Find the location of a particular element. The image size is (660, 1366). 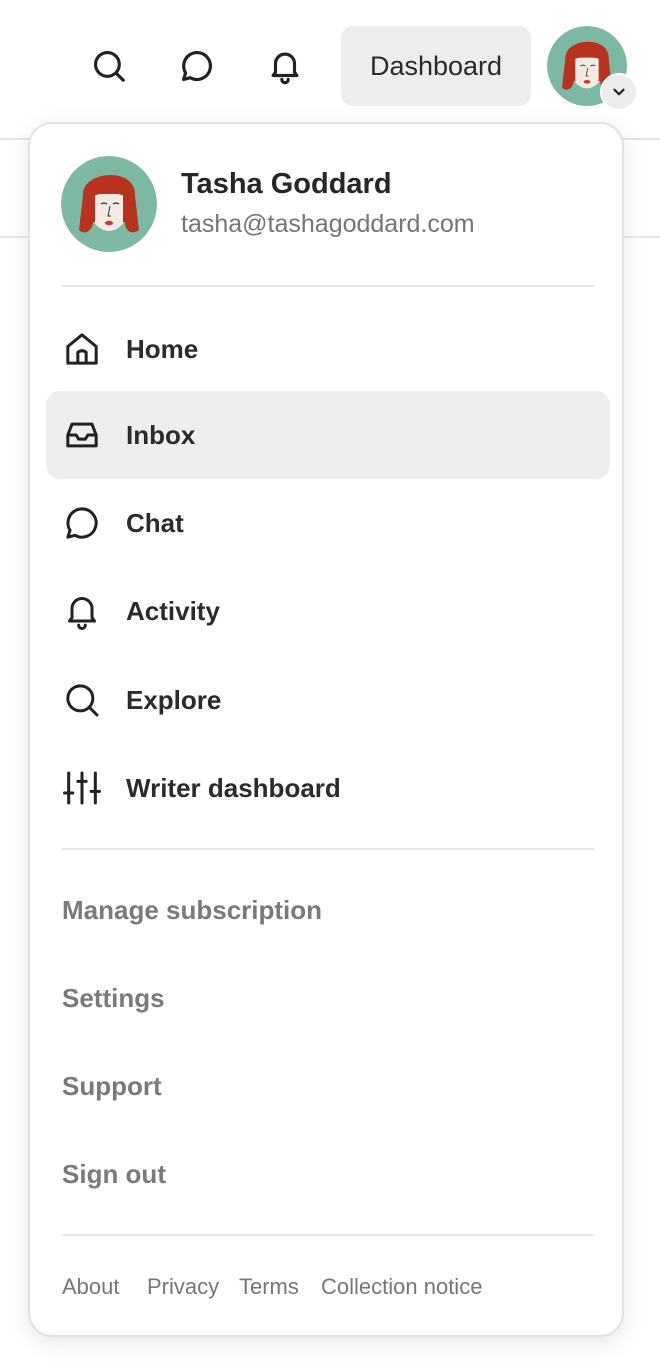

inbox-icon is located at coordinates (82, 435).